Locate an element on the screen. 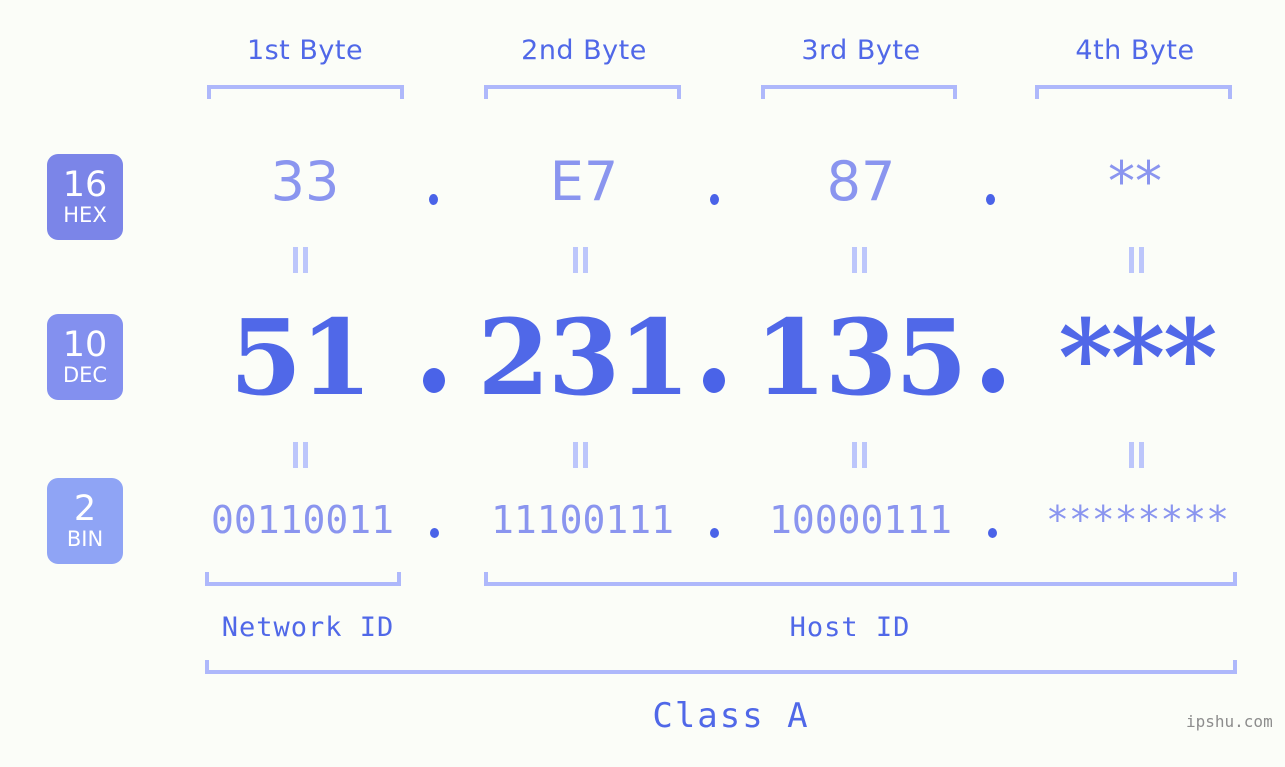 The height and width of the screenshot is (767, 1285). radix-badge-bin-number: 2 is located at coordinates (85, 509).